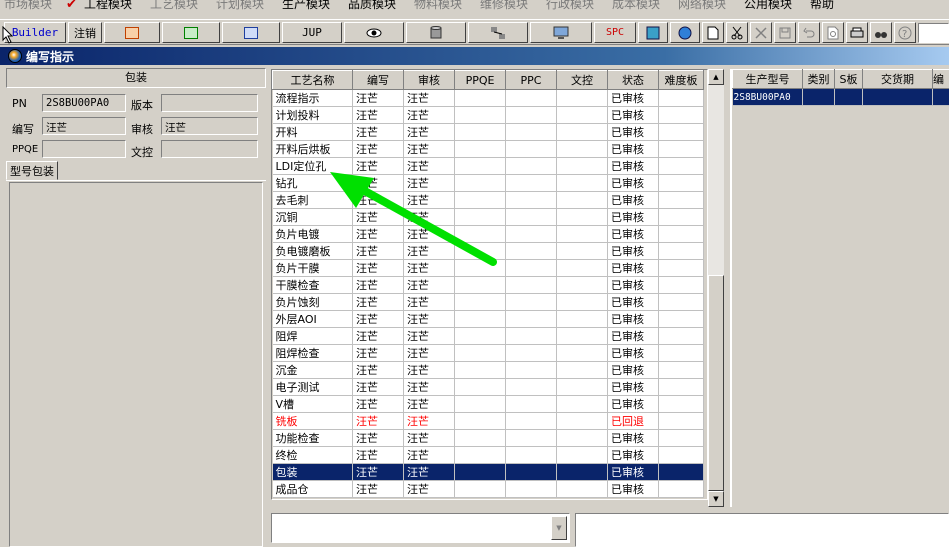 This screenshot has height=547, width=949. I want to click on logout-button: 注销, so click(85, 32).